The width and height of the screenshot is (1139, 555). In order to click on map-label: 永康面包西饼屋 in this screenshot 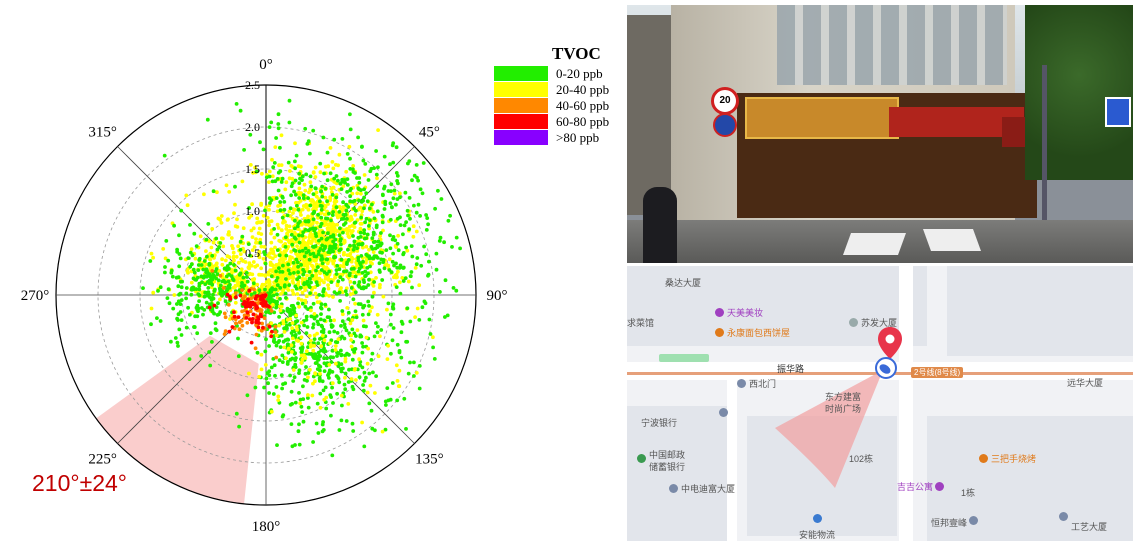, I will do `click(758, 332)`.